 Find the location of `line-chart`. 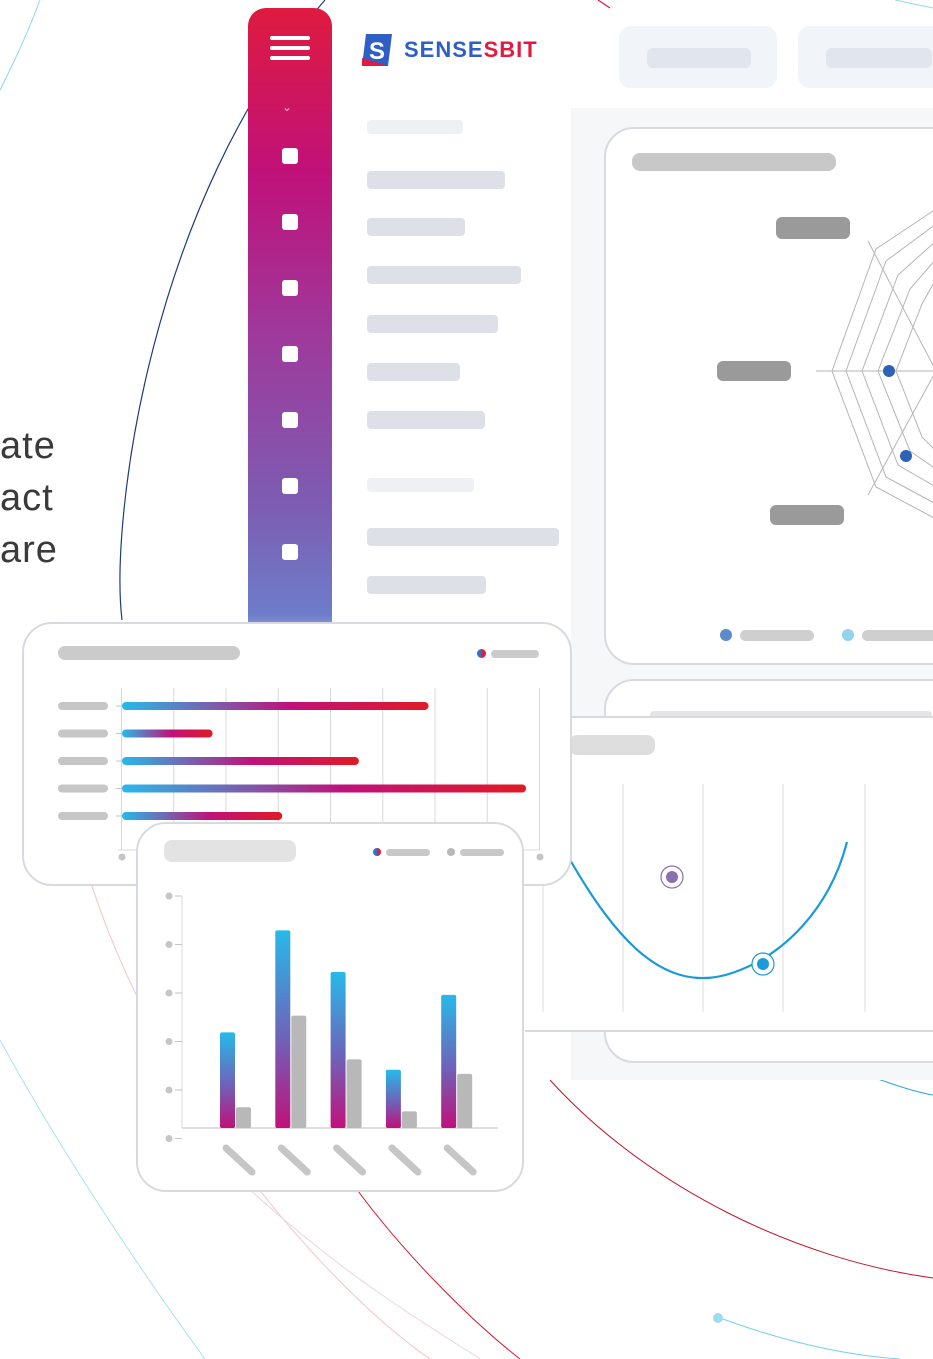

line-chart is located at coordinates (704, 898).